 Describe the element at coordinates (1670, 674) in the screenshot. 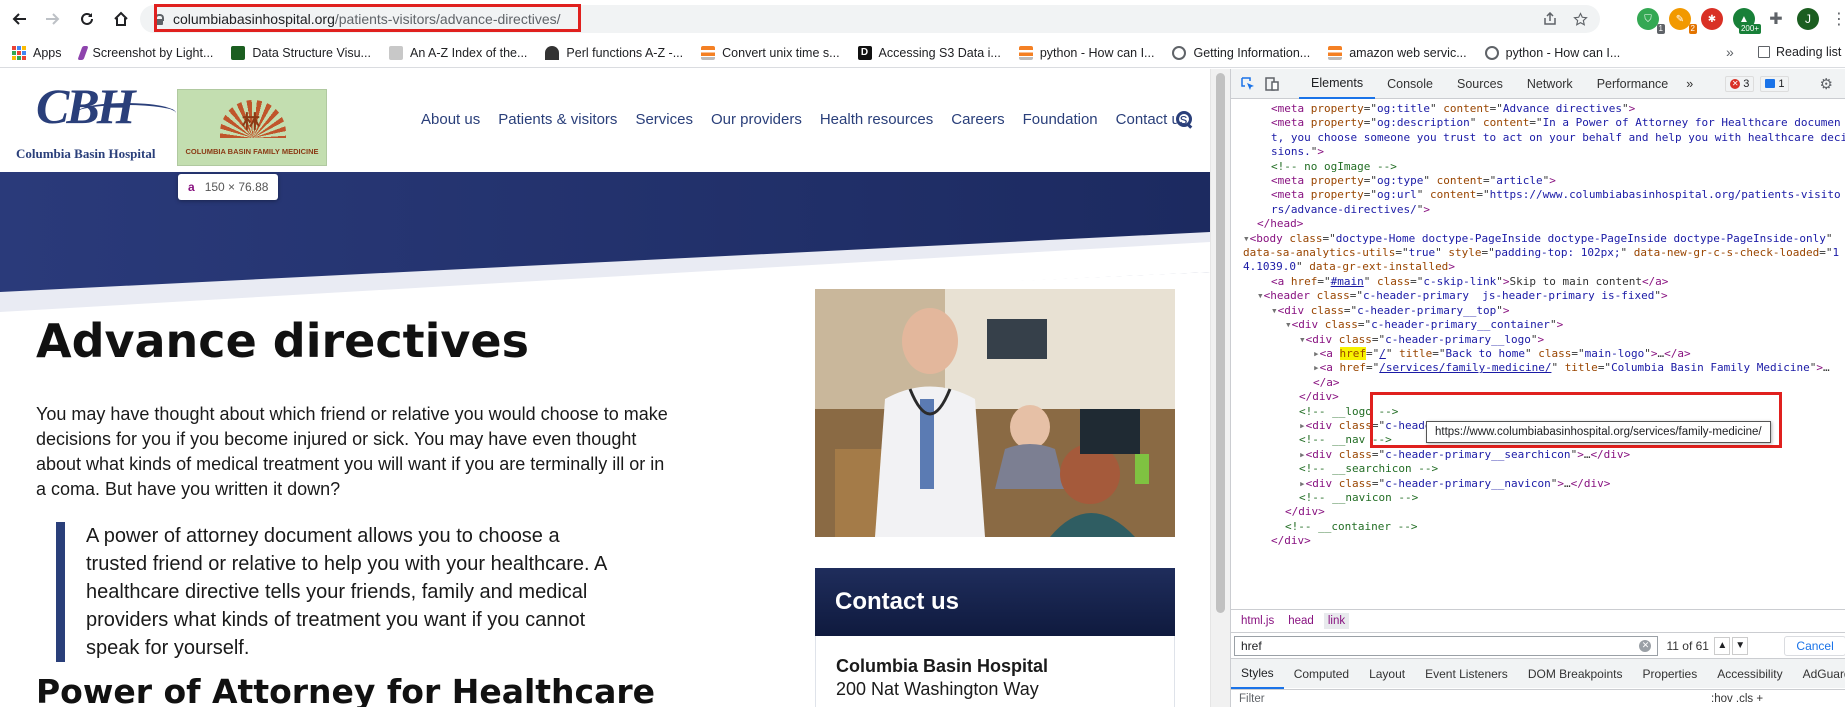

I see `tab-properties: Properties` at that location.